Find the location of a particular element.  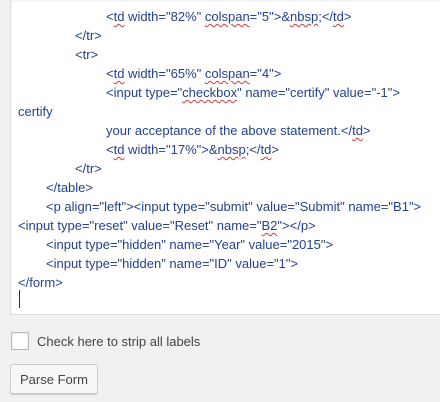

source-line: <td width="82%" colspan="5">&nbsp;</td> is located at coordinates (229, 16).